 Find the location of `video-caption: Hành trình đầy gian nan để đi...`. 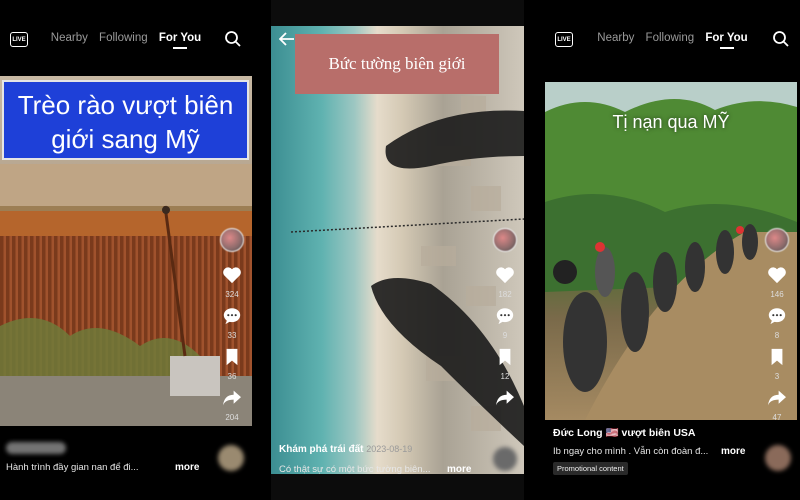

video-caption: Hành trình đầy gian nan để đi... is located at coordinates (72, 467).